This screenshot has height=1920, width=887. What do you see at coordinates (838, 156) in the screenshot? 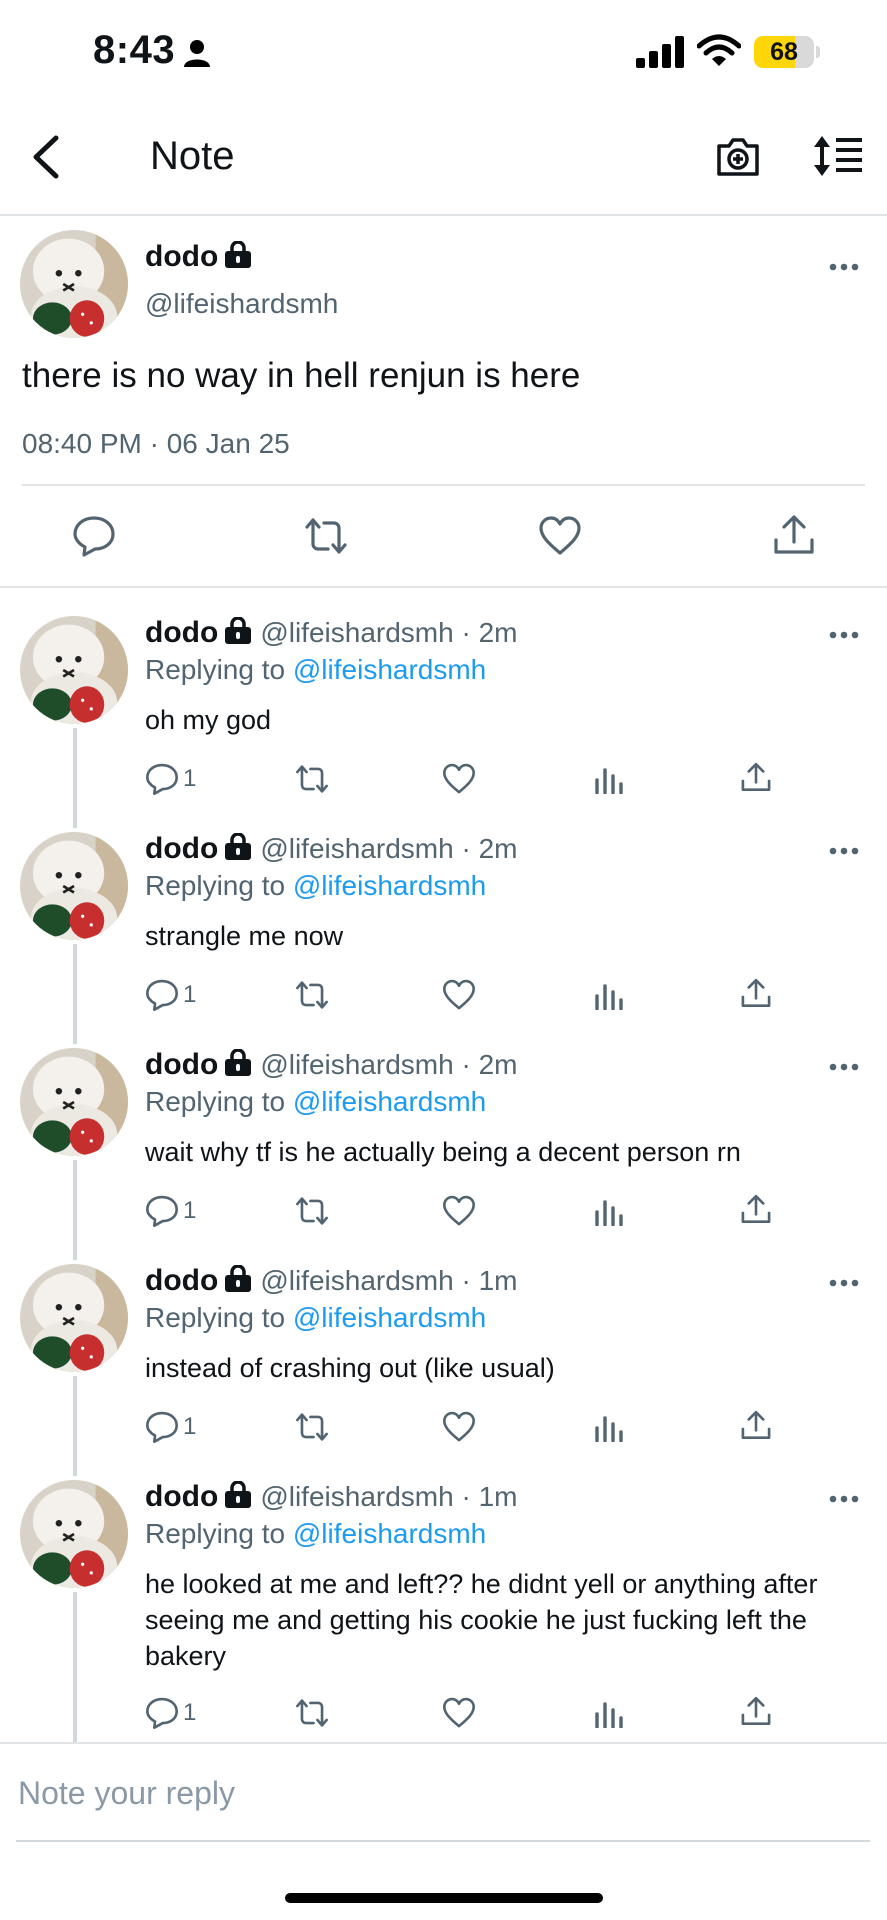
I see `sort-icon` at bounding box center [838, 156].